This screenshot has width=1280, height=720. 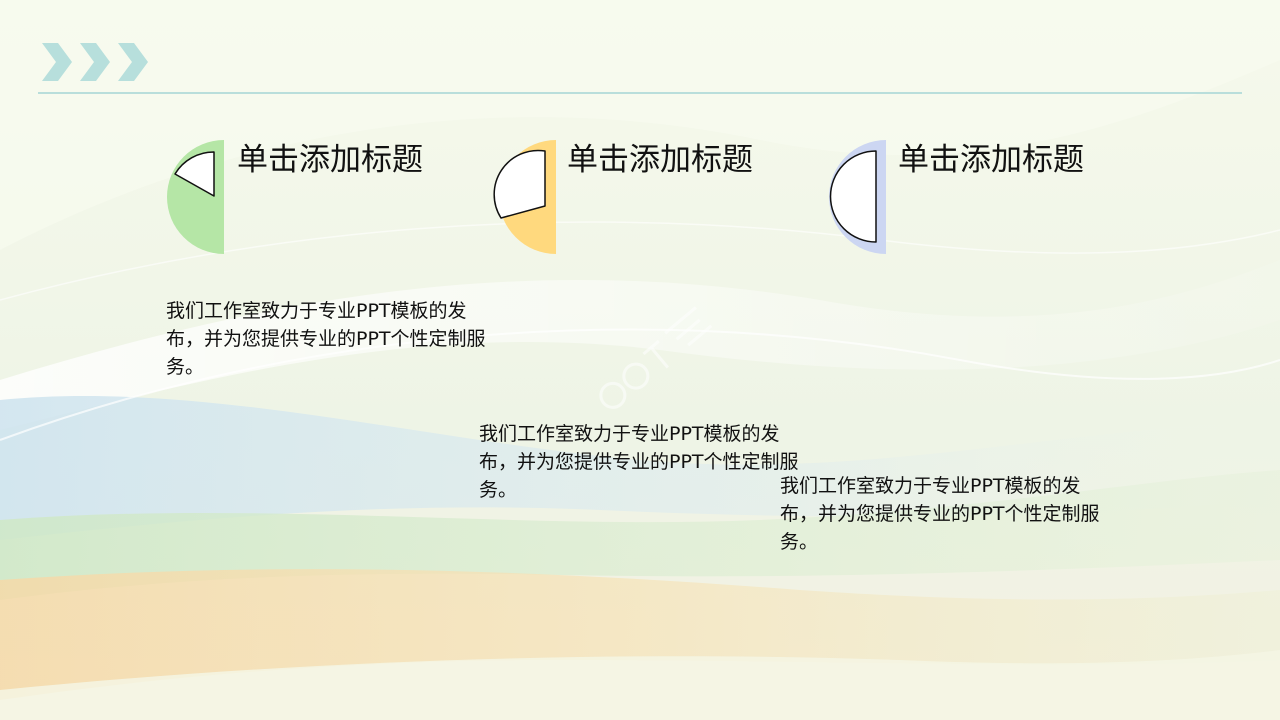 I want to click on chevron-arrows-icon, so click(x=95, y=62).